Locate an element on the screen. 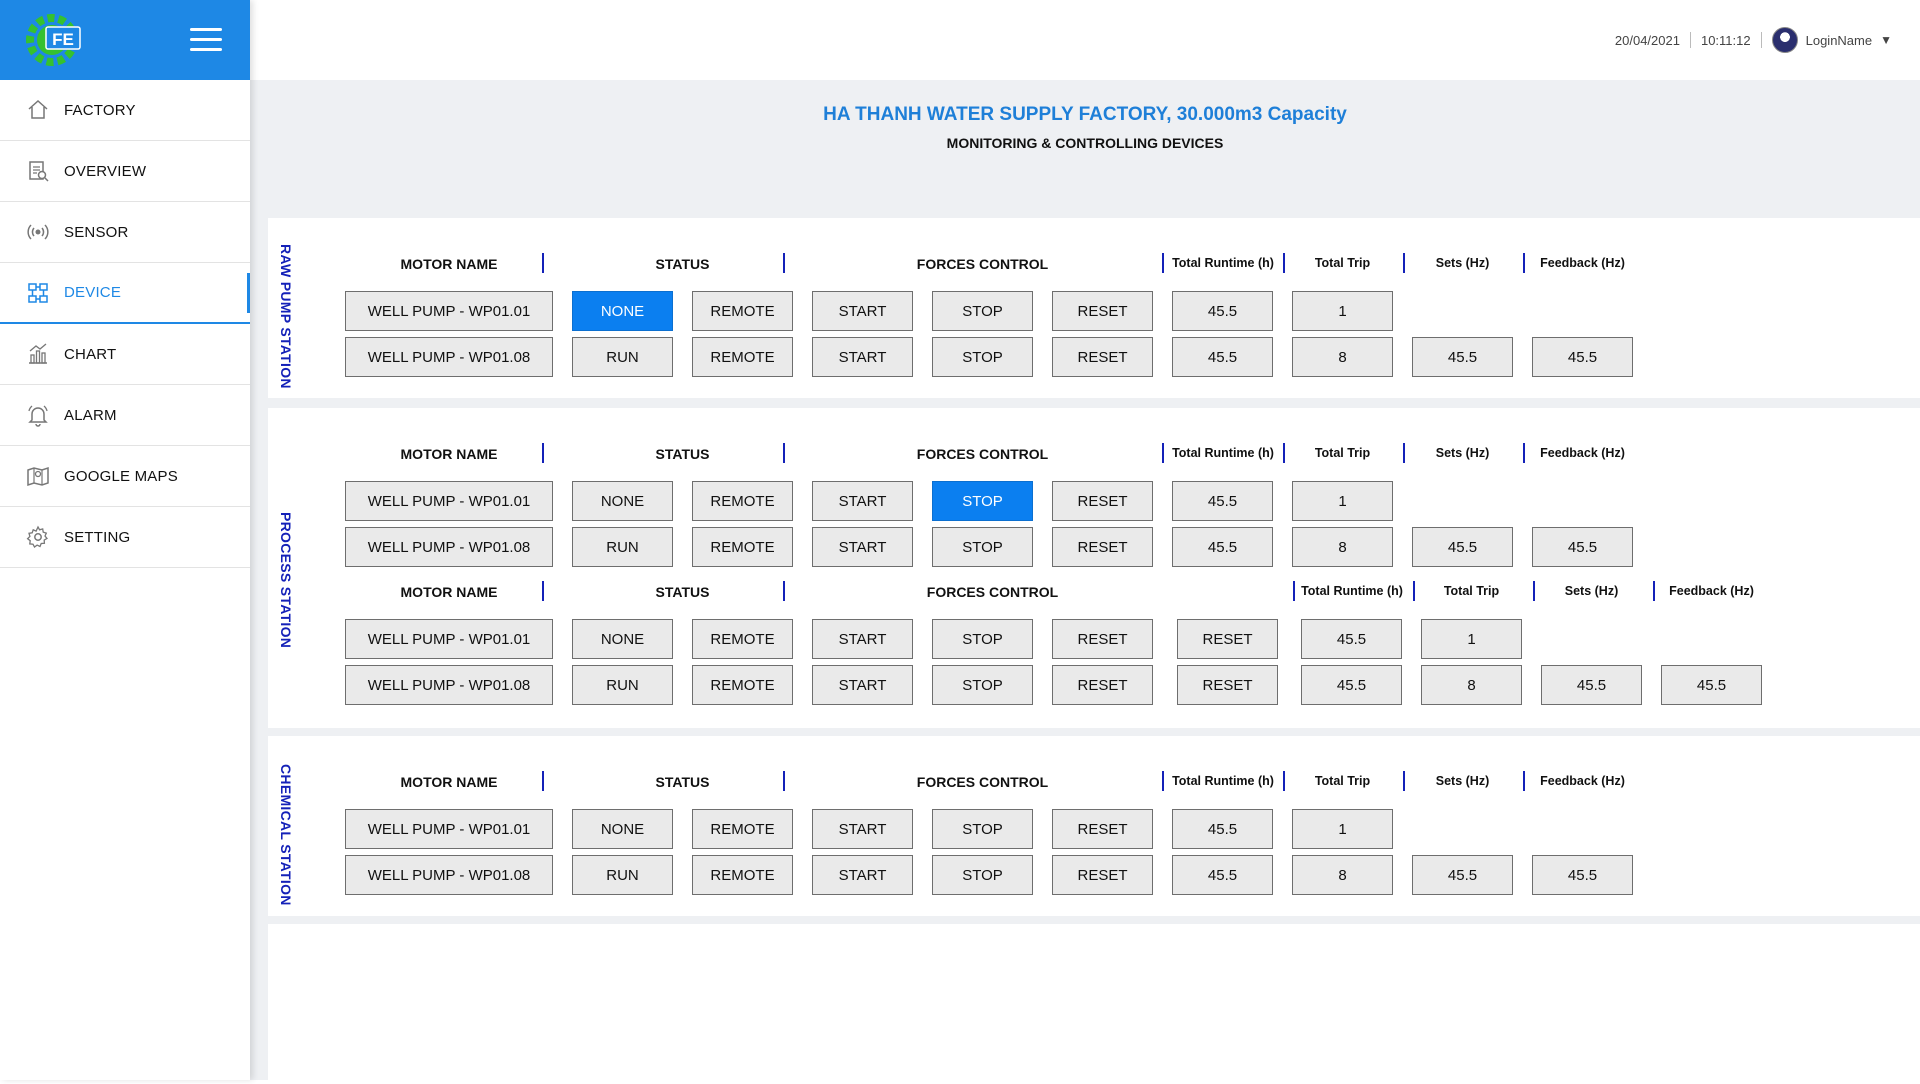 This screenshot has height=1084, width=1920. company-logo: FE is located at coordinates (55, 40).